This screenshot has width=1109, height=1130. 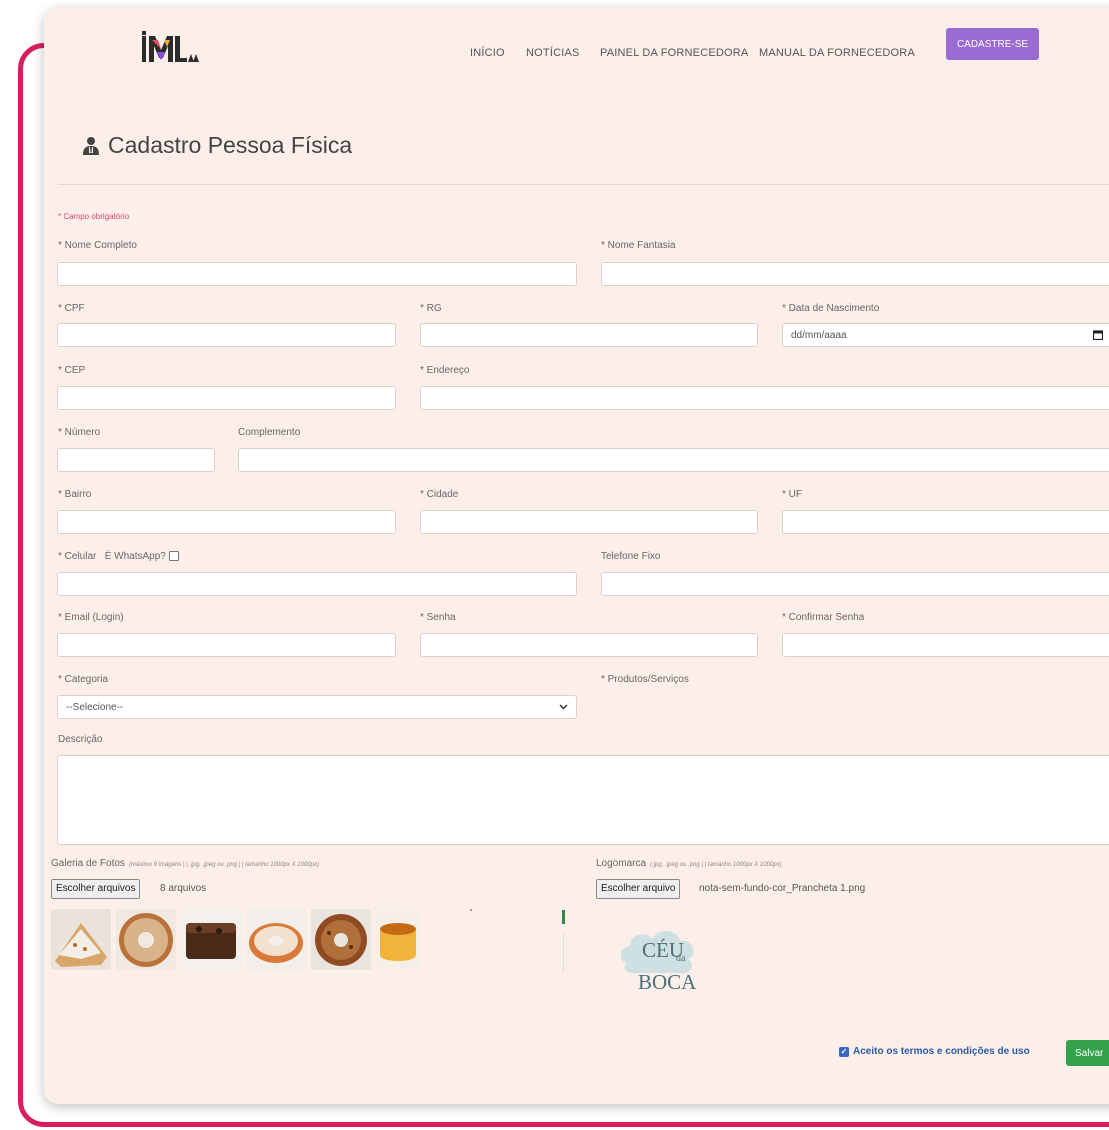 What do you see at coordinates (226, 645) in the screenshot?
I see `email-input` at bounding box center [226, 645].